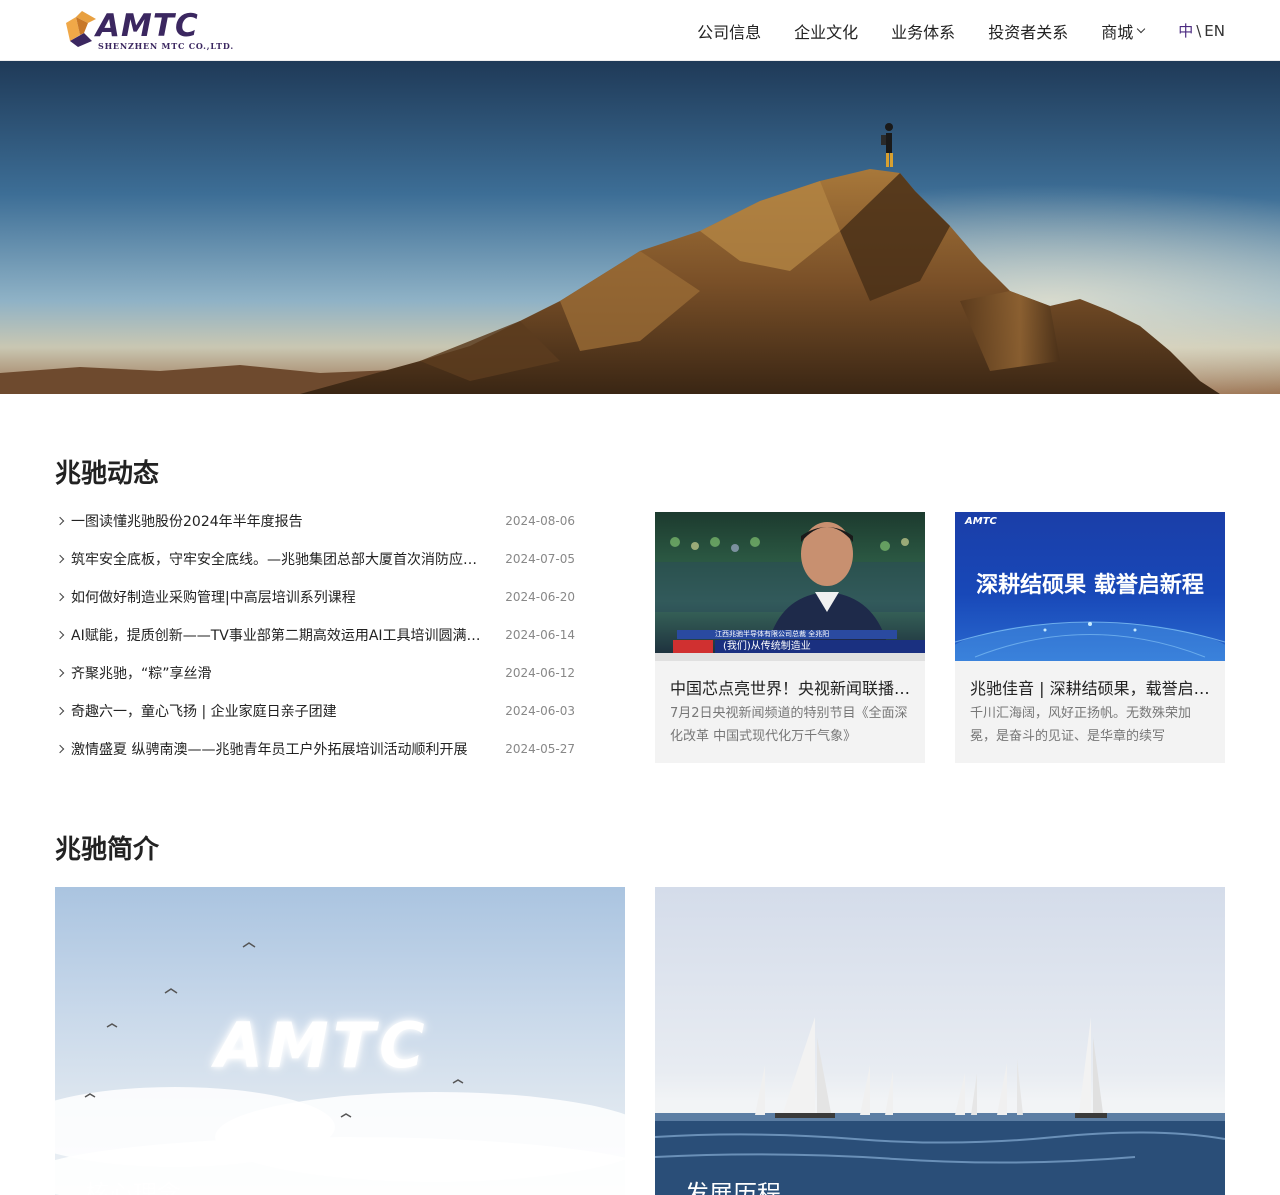  What do you see at coordinates (204, 712) in the screenshot?
I see `news-item-title: 奇趣六一，童心飞扬 | 企业家庭日亲子团建` at bounding box center [204, 712].